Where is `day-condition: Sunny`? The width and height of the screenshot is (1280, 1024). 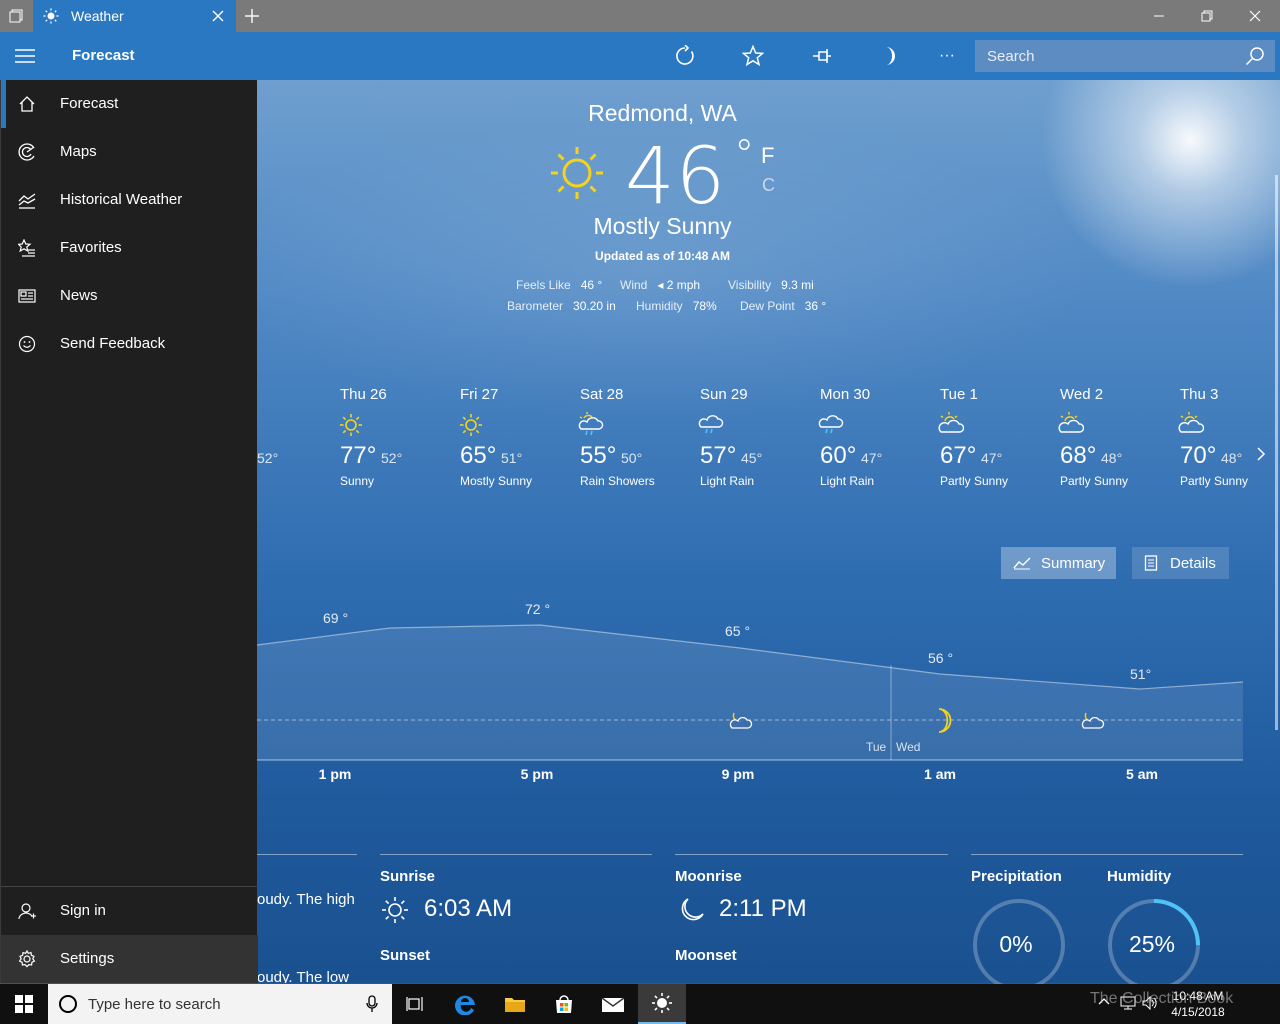 day-condition: Sunny is located at coordinates (357, 481).